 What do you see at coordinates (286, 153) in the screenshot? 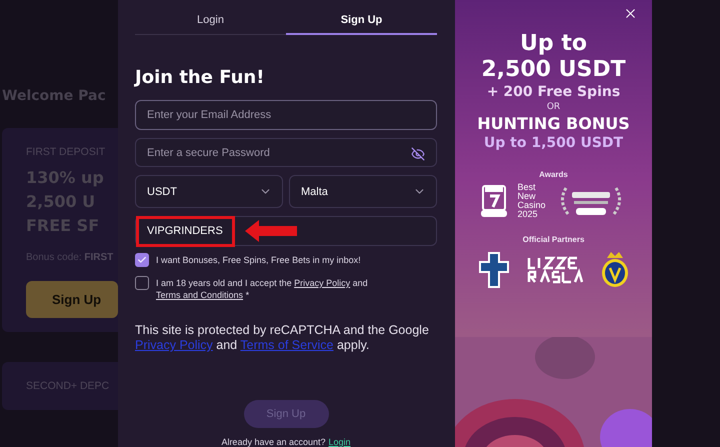
I see `password-field: Enter a secure Password` at bounding box center [286, 153].